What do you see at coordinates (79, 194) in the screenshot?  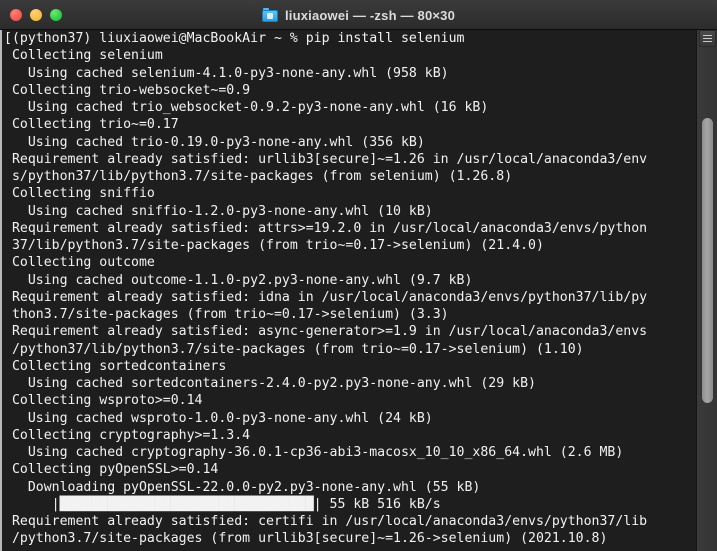 I see `terminal-line: Collecting sniffio` at bounding box center [79, 194].